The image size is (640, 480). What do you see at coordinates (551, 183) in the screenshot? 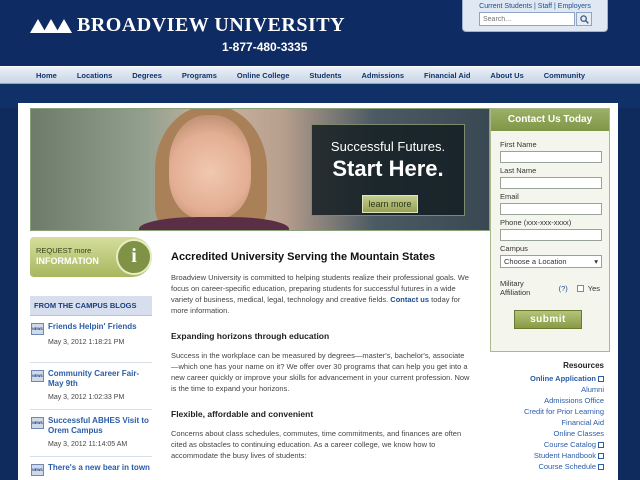
I see `last-name-field` at bounding box center [551, 183].